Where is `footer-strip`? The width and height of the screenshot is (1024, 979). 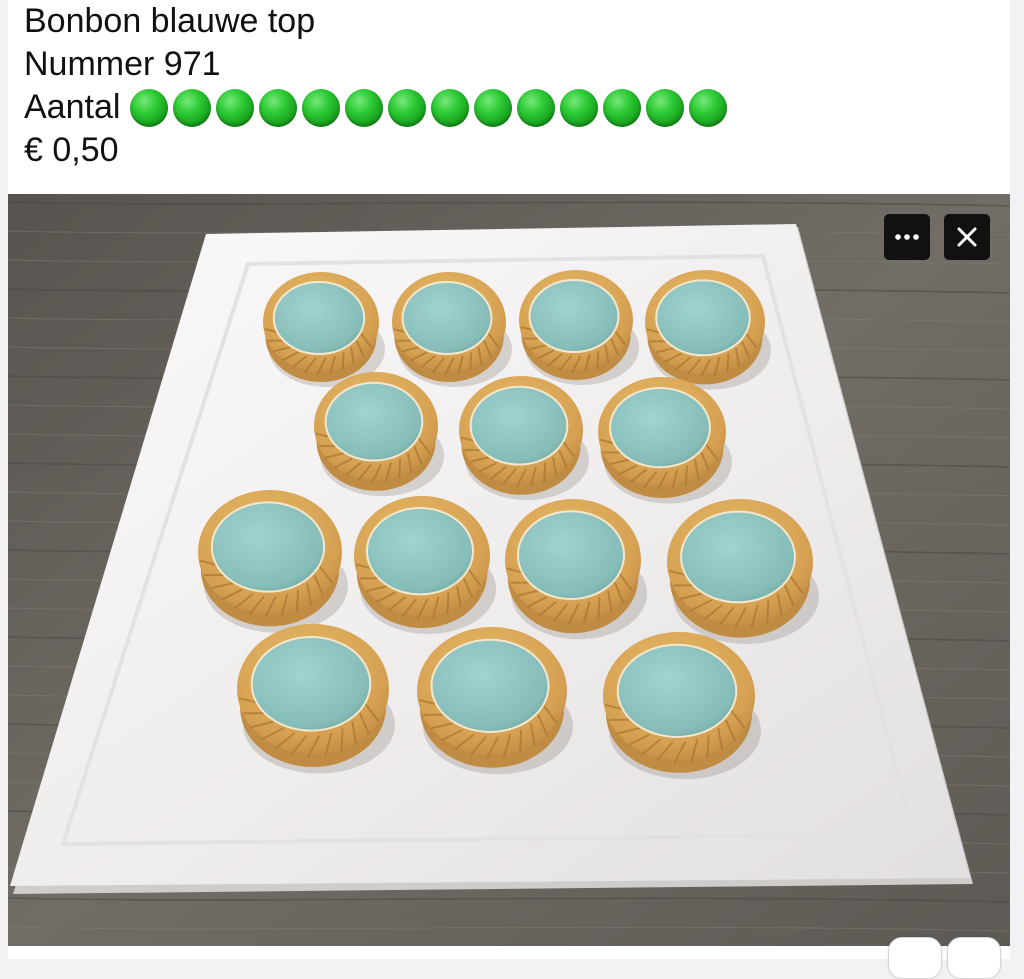 footer-strip is located at coordinates (509, 952).